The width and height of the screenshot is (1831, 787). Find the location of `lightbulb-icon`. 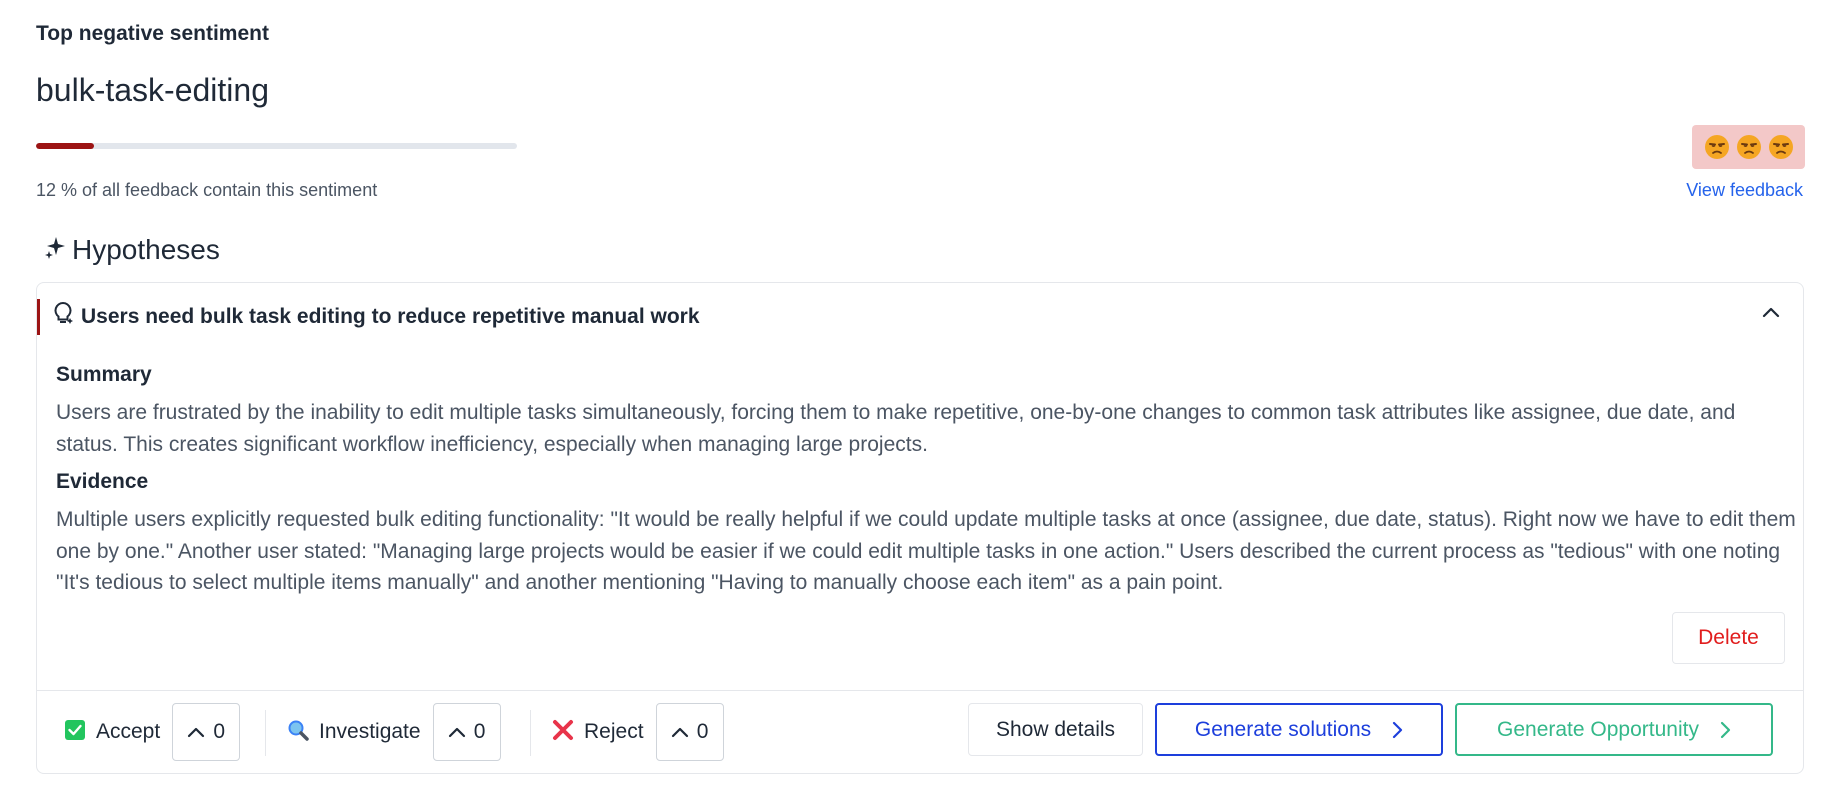

lightbulb-icon is located at coordinates (63, 316).